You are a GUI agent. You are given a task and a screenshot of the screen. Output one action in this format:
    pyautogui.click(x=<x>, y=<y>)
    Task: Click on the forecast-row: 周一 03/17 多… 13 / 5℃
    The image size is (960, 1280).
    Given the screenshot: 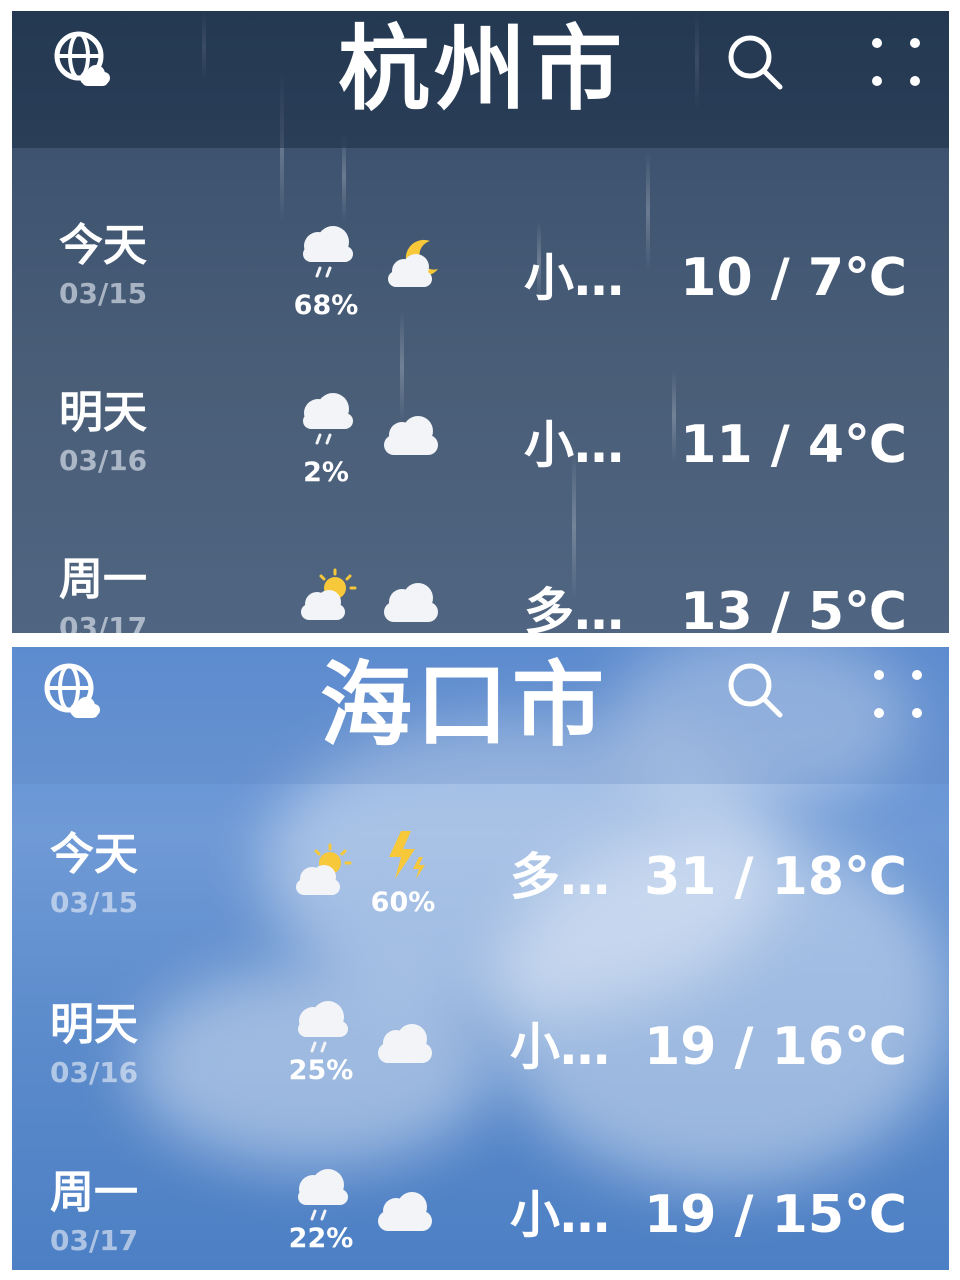 What is the action you would take?
    pyautogui.click(x=480, y=592)
    